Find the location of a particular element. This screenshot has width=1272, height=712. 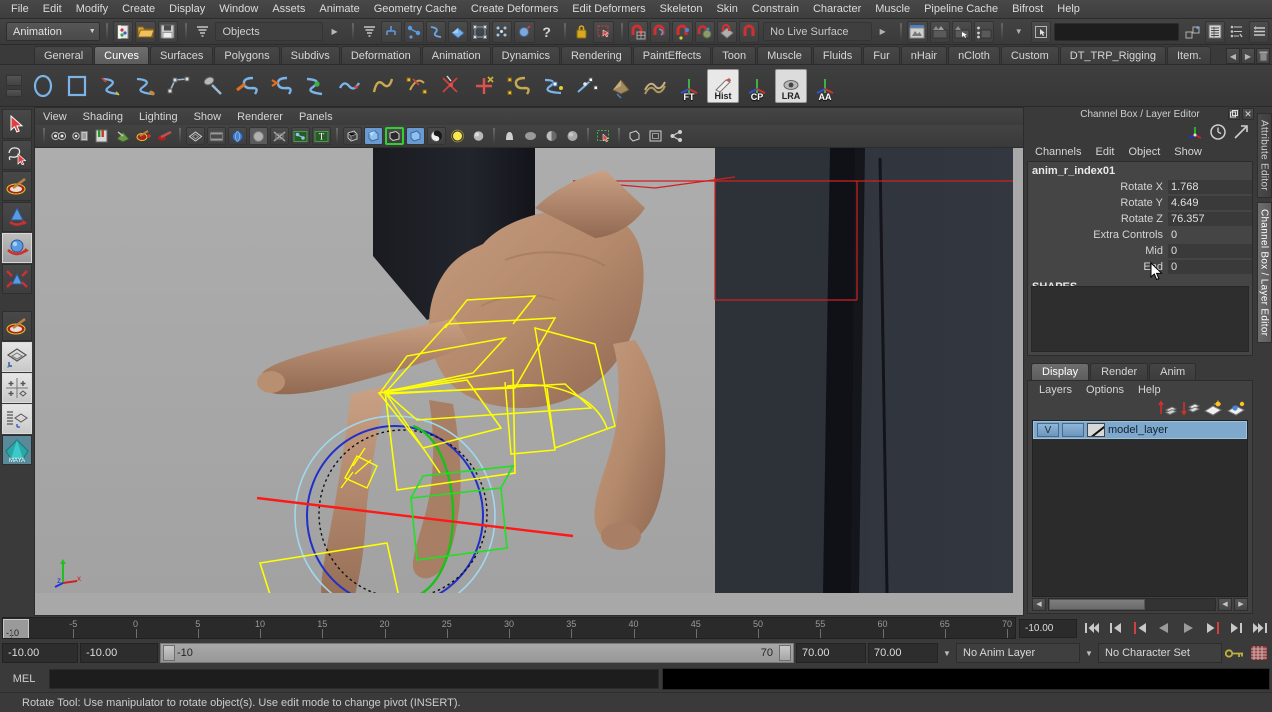

toggle-channel-box-icon is located at coordinates (1214, 31).